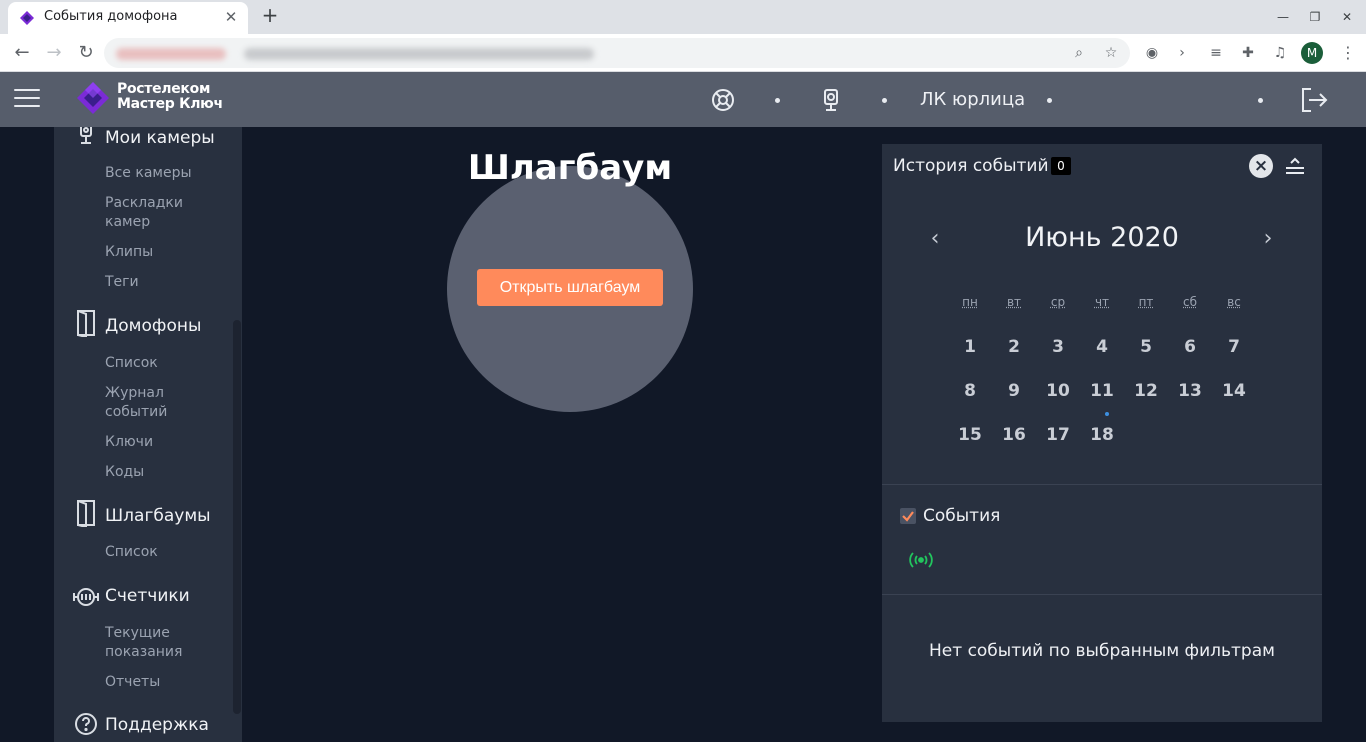 The height and width of the screenshot is (742, 1366). I want to click on prev-month-icon: ‹, so click(935, 239).